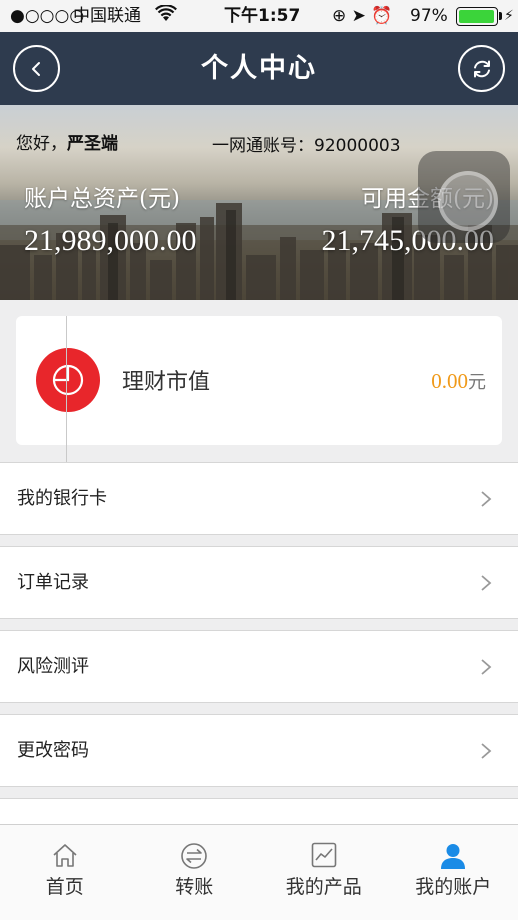 The width and height of the screenshot is (518, 920). I want to click on tab-label: 我的产品, so click(323, 887).